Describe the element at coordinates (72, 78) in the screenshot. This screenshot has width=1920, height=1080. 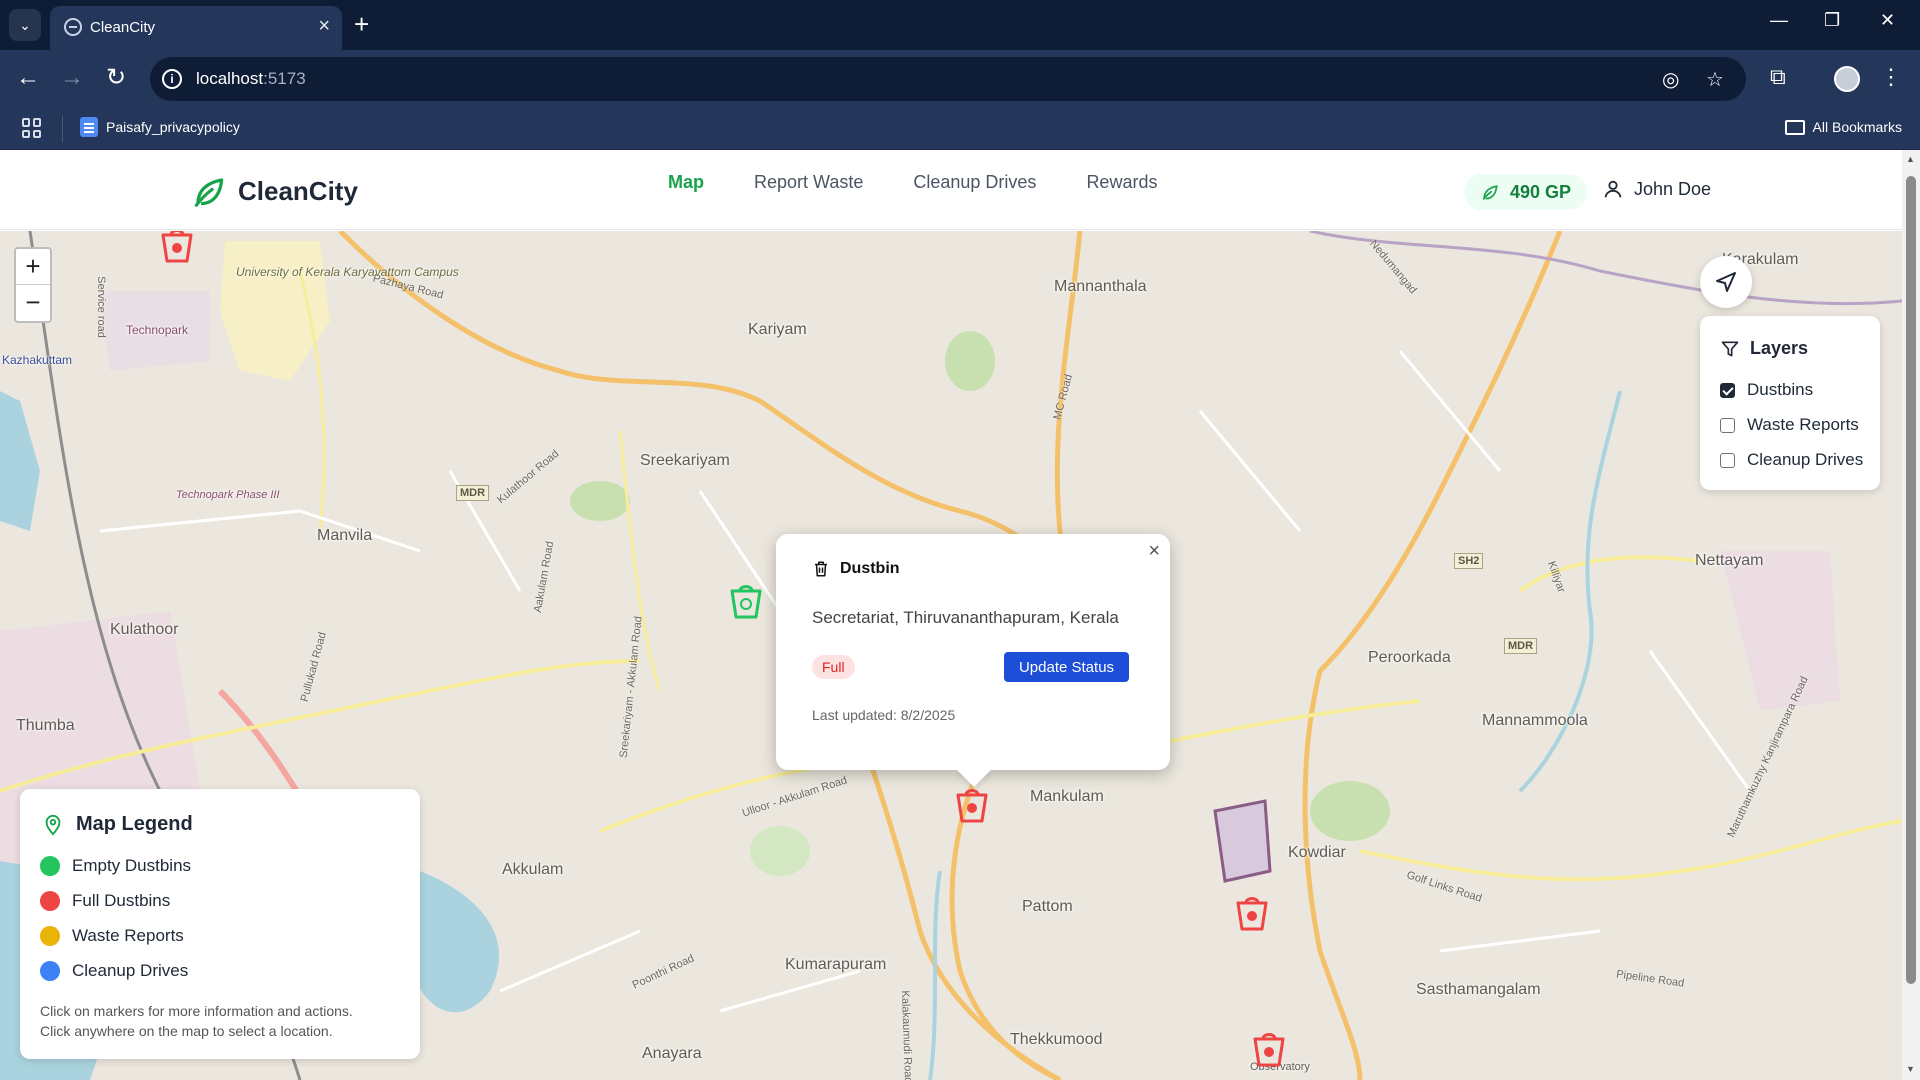
I see `forward-button: →` at that location.